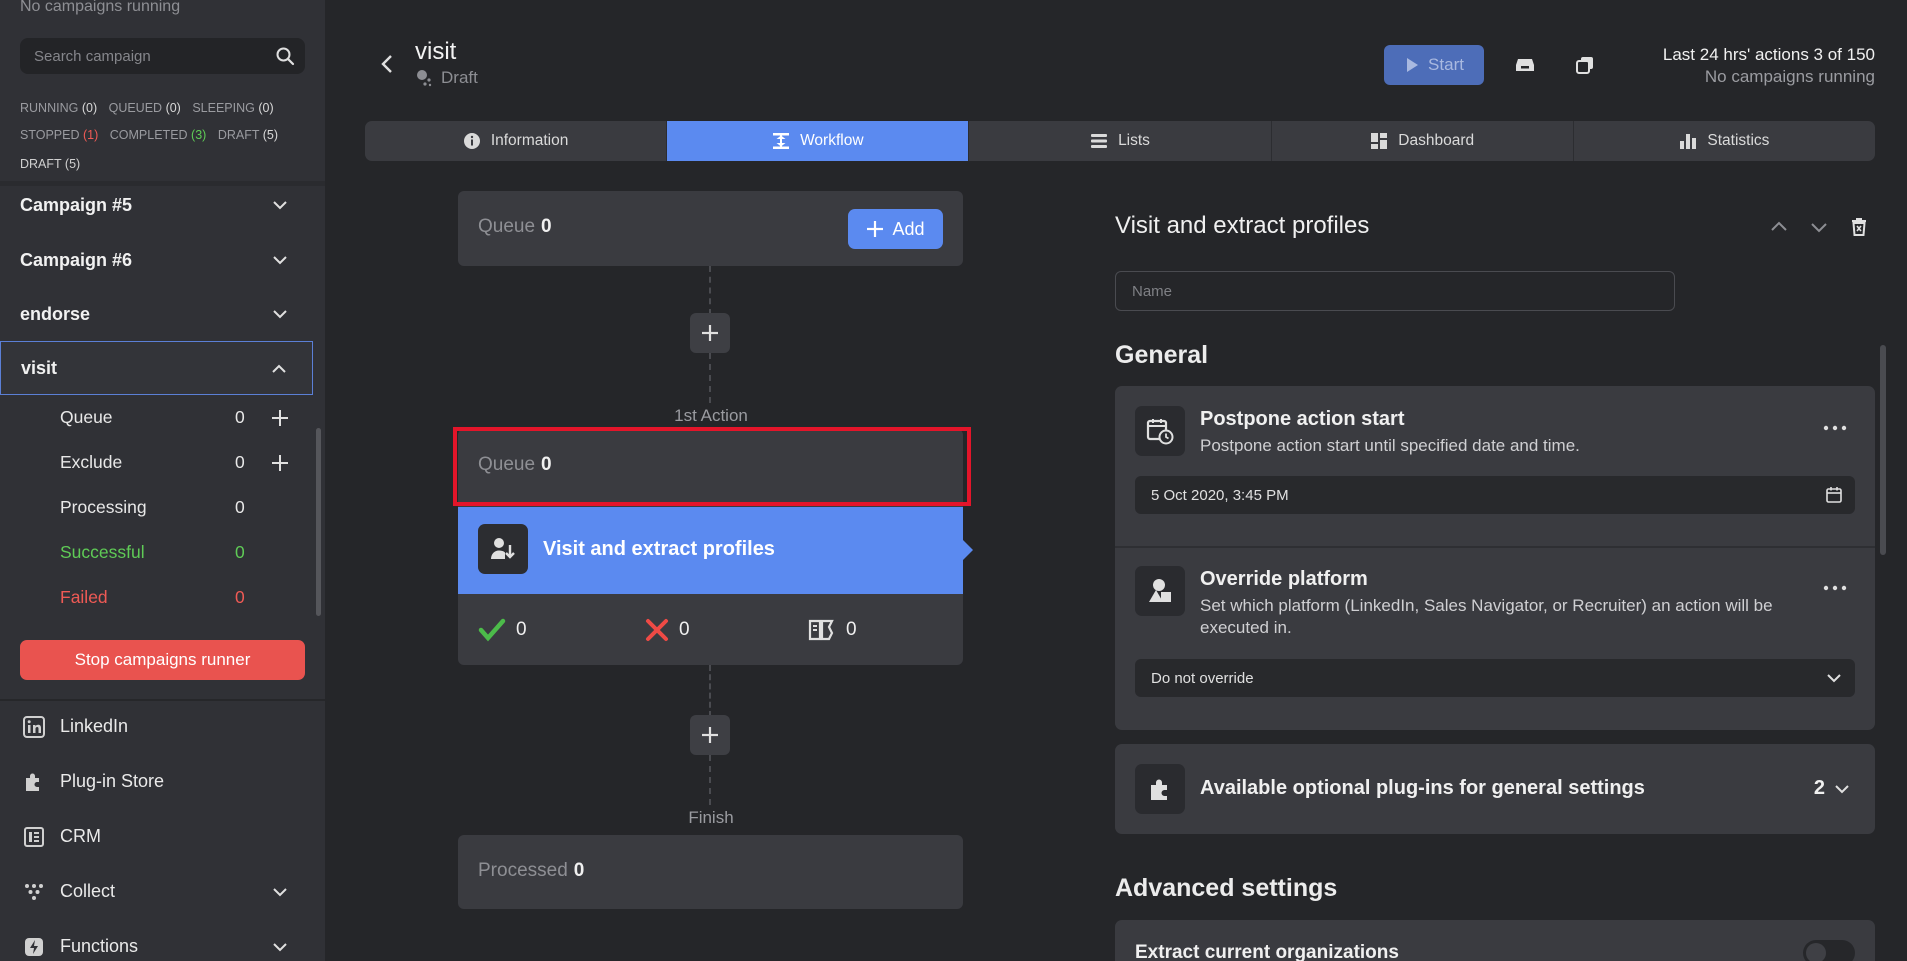 This screenshot has width=1907, height=961. Describe the element at coordinates (158, 135) in the screenshot. I see `filter-completed: Completed (3)` at that location.